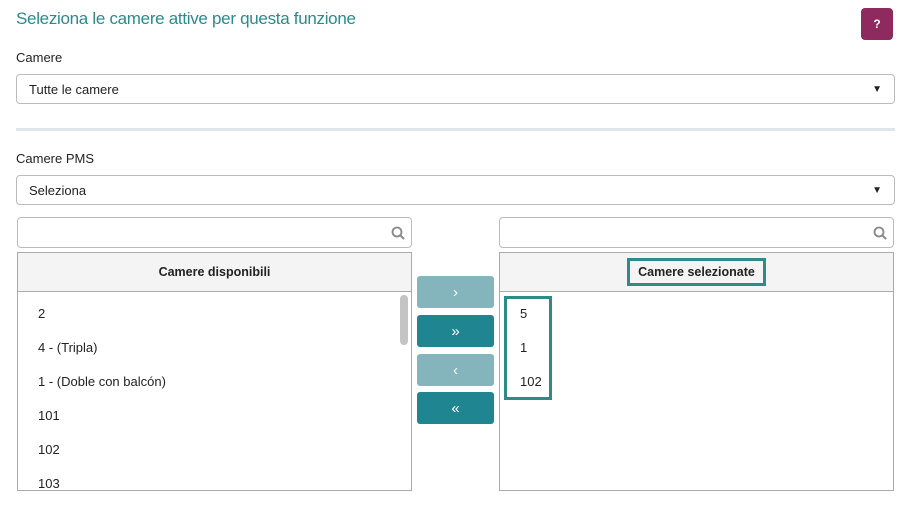 The image size is (907, 519). Describe the element at coordinates (455, 408) in the screenshot. I see `move-all-left-button: «` at that location.